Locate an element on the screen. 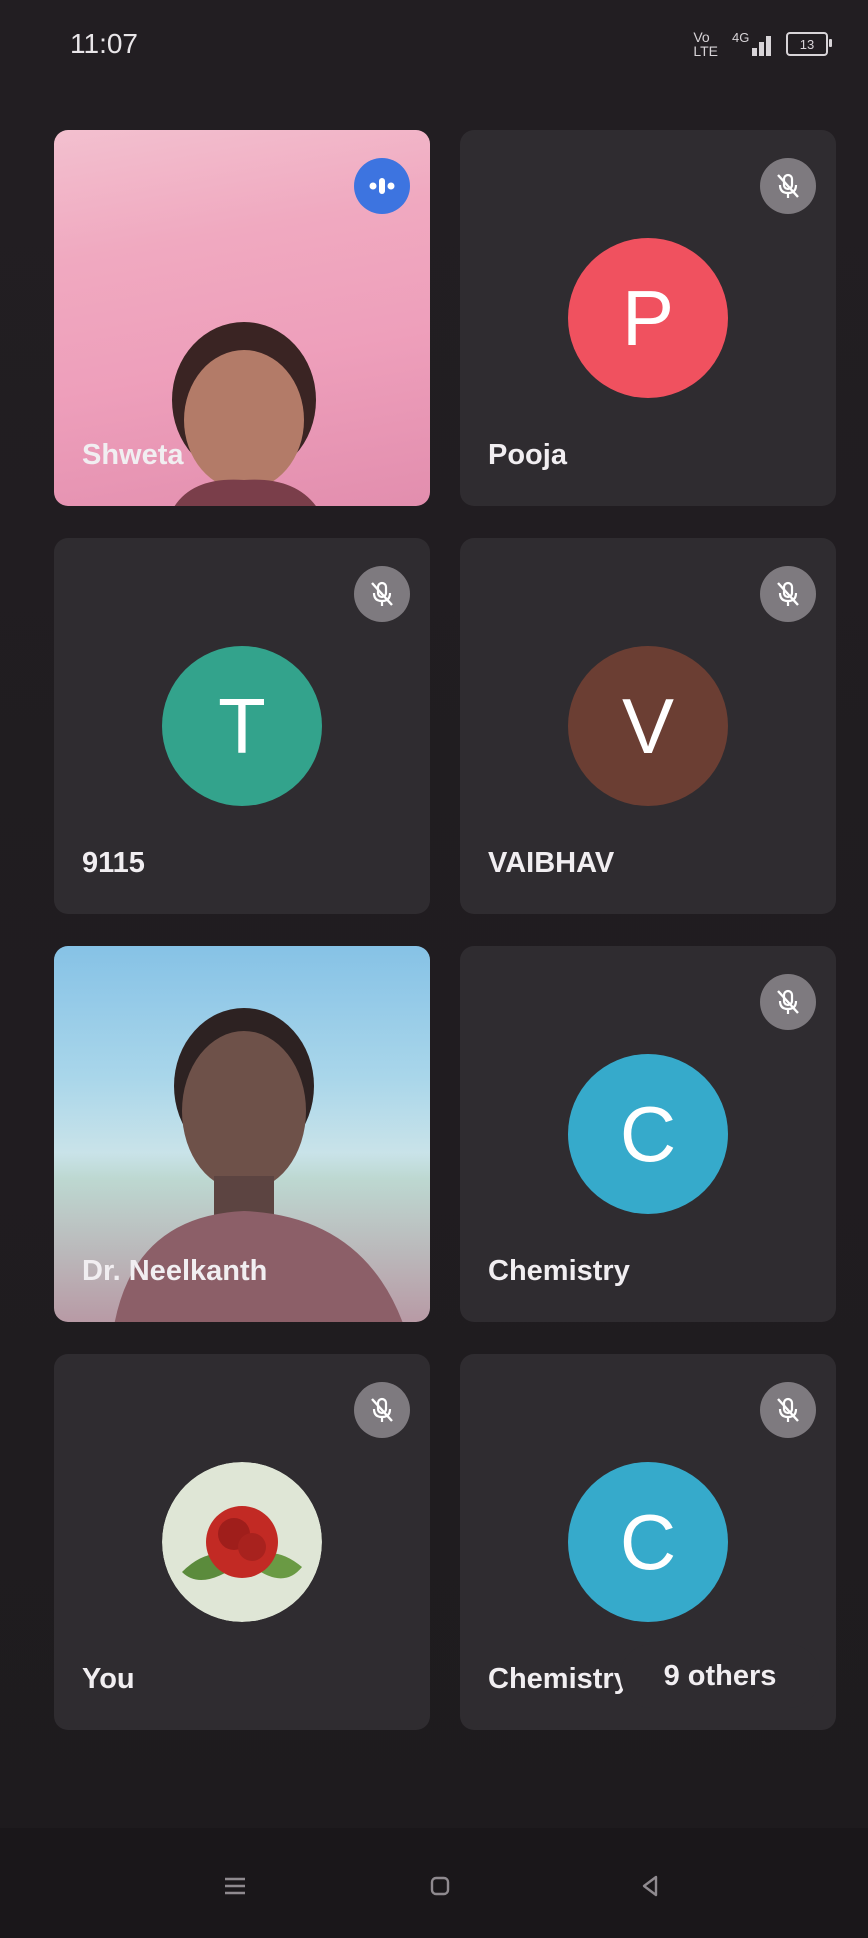  volte-icon: Vo LTE is located at coordinates (705, 44).